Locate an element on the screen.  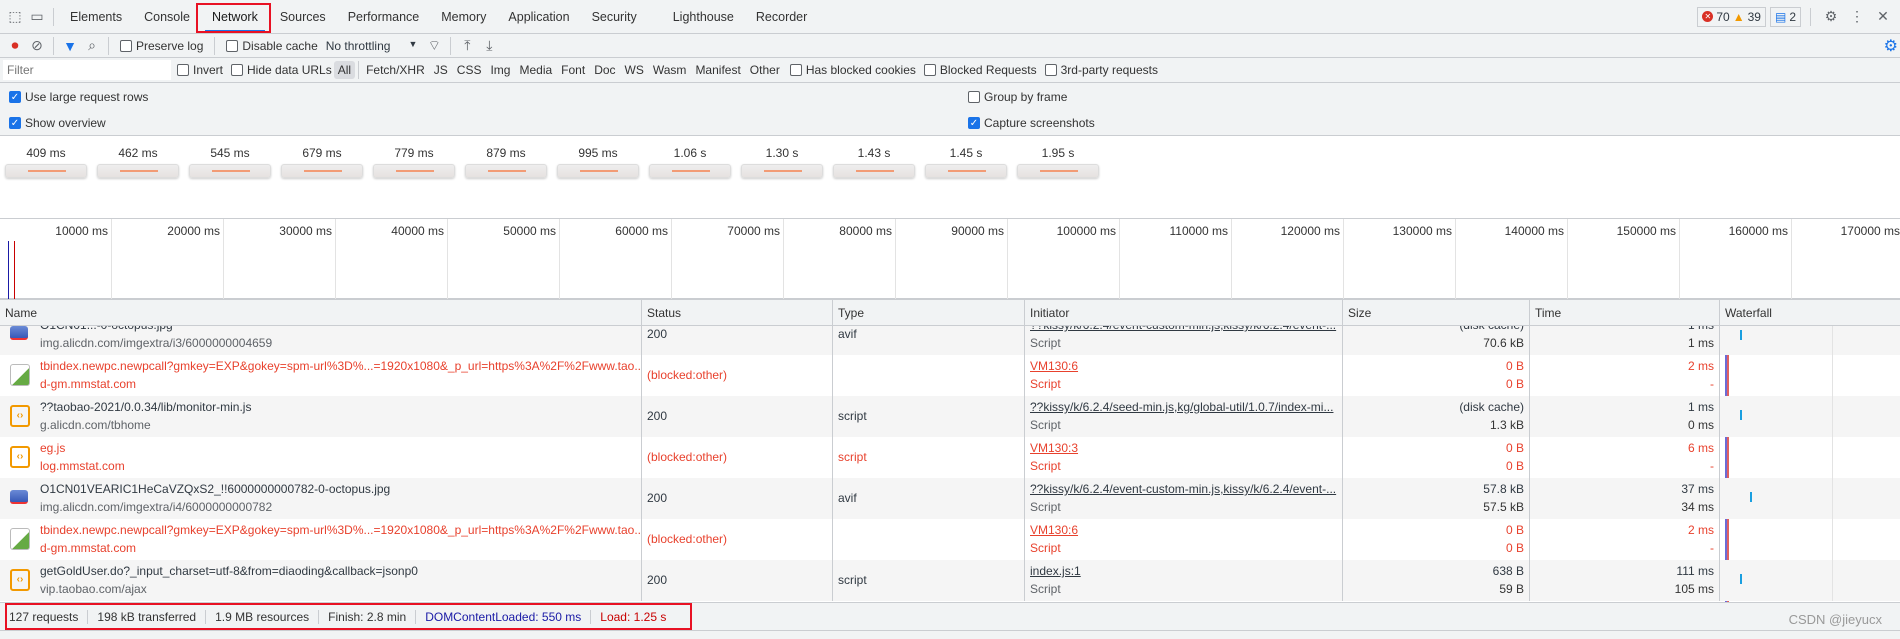
total-time: 37 ms is located at coordinates (1697, 489).